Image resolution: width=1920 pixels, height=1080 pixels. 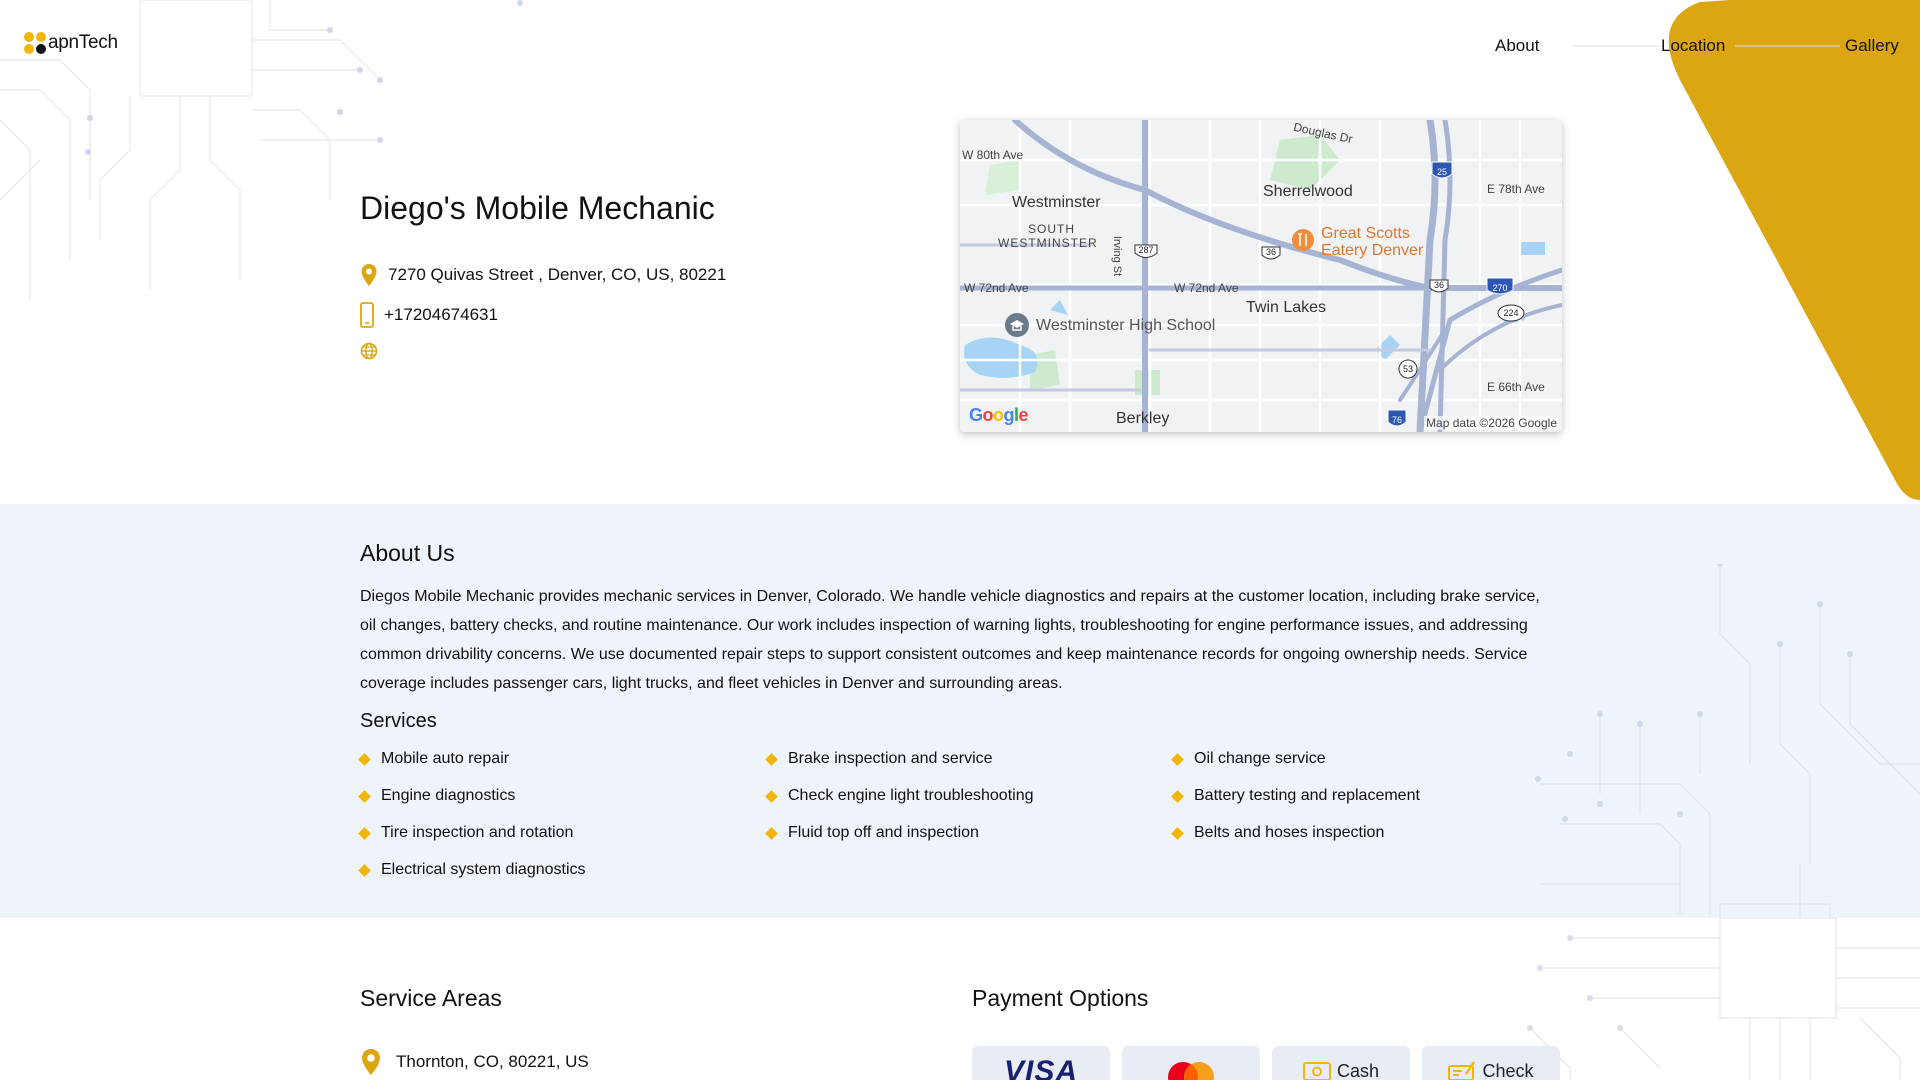 I want to click on service-item: Belts and hoses inspection, so click(x=1278, y=833).